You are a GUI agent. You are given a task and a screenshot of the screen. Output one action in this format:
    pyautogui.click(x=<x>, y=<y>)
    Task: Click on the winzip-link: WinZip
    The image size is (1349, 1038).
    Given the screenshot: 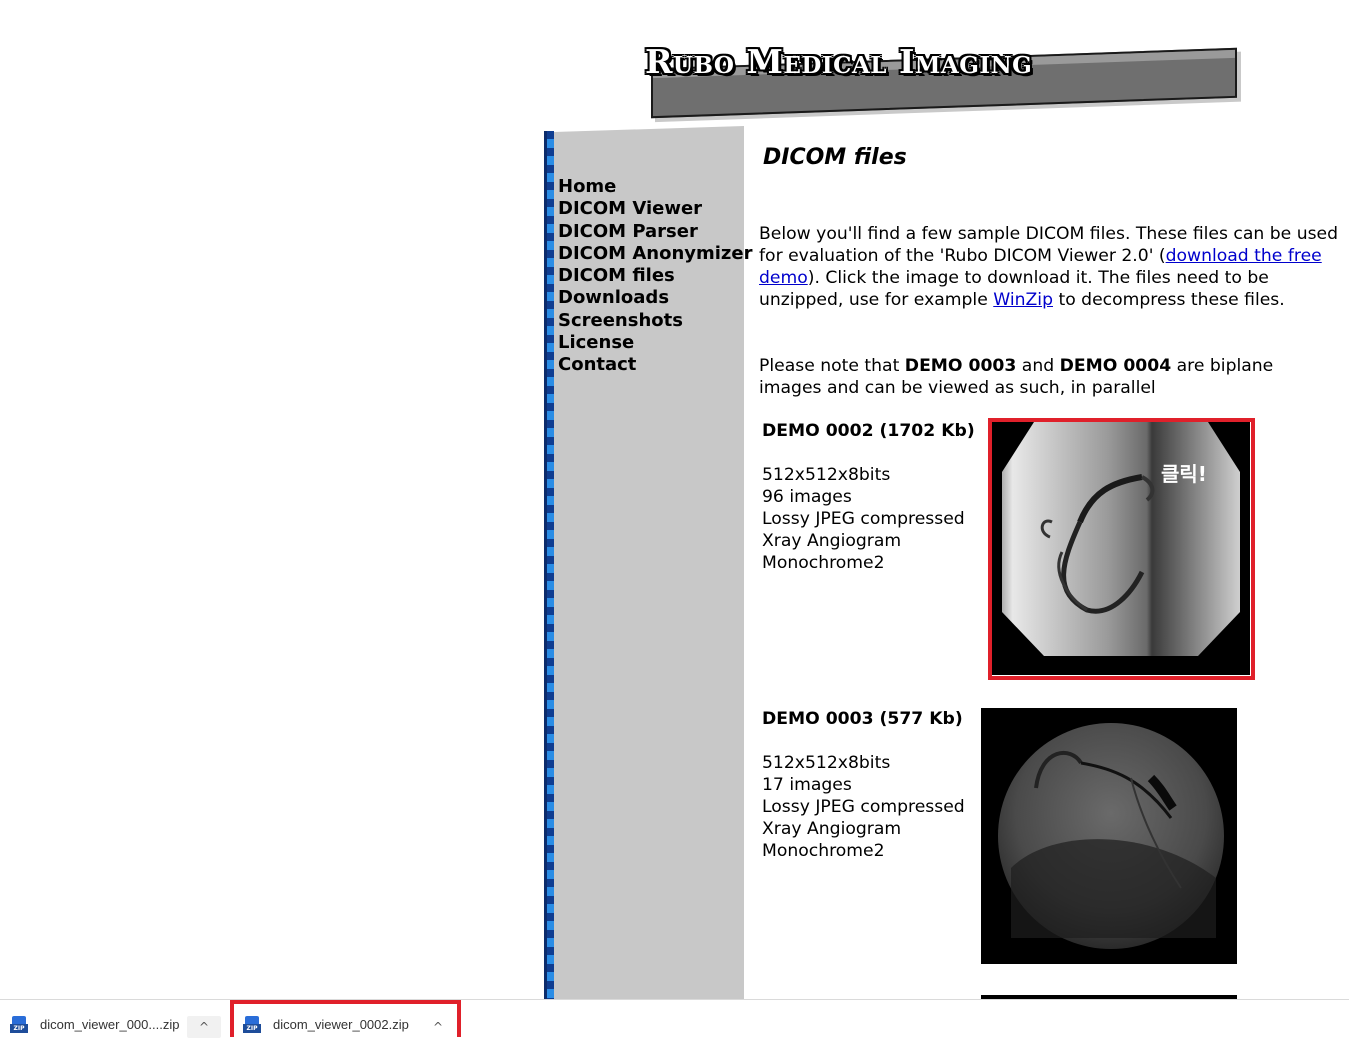 What is the action you would take?
    pyautogui.click(x=1023, y=300)
    